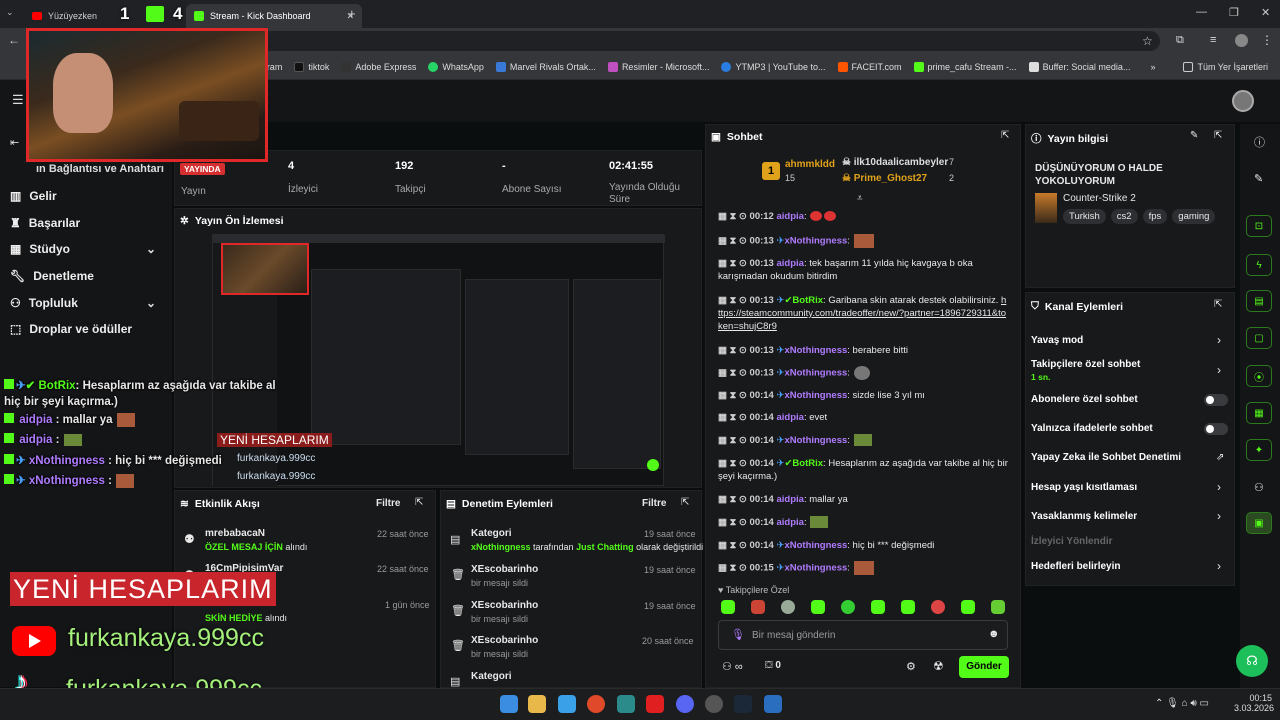 The height and width of the screenshot is (720, 1280). Describe the element at coordinates (1225, 66) in the screenshot. I see `all-bookmarks: Tüm Yer İşaretleri` at that location.